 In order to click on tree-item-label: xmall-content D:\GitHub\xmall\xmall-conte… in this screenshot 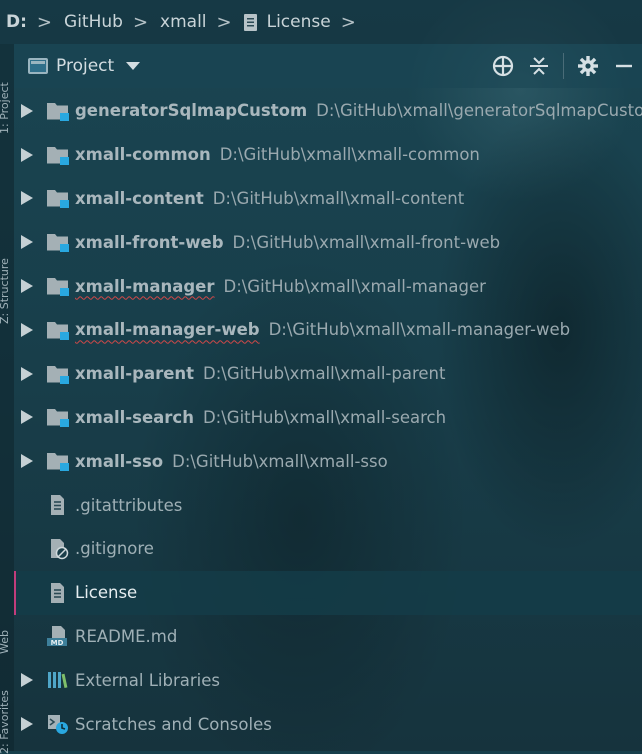, I will do `click(269, 198)`.